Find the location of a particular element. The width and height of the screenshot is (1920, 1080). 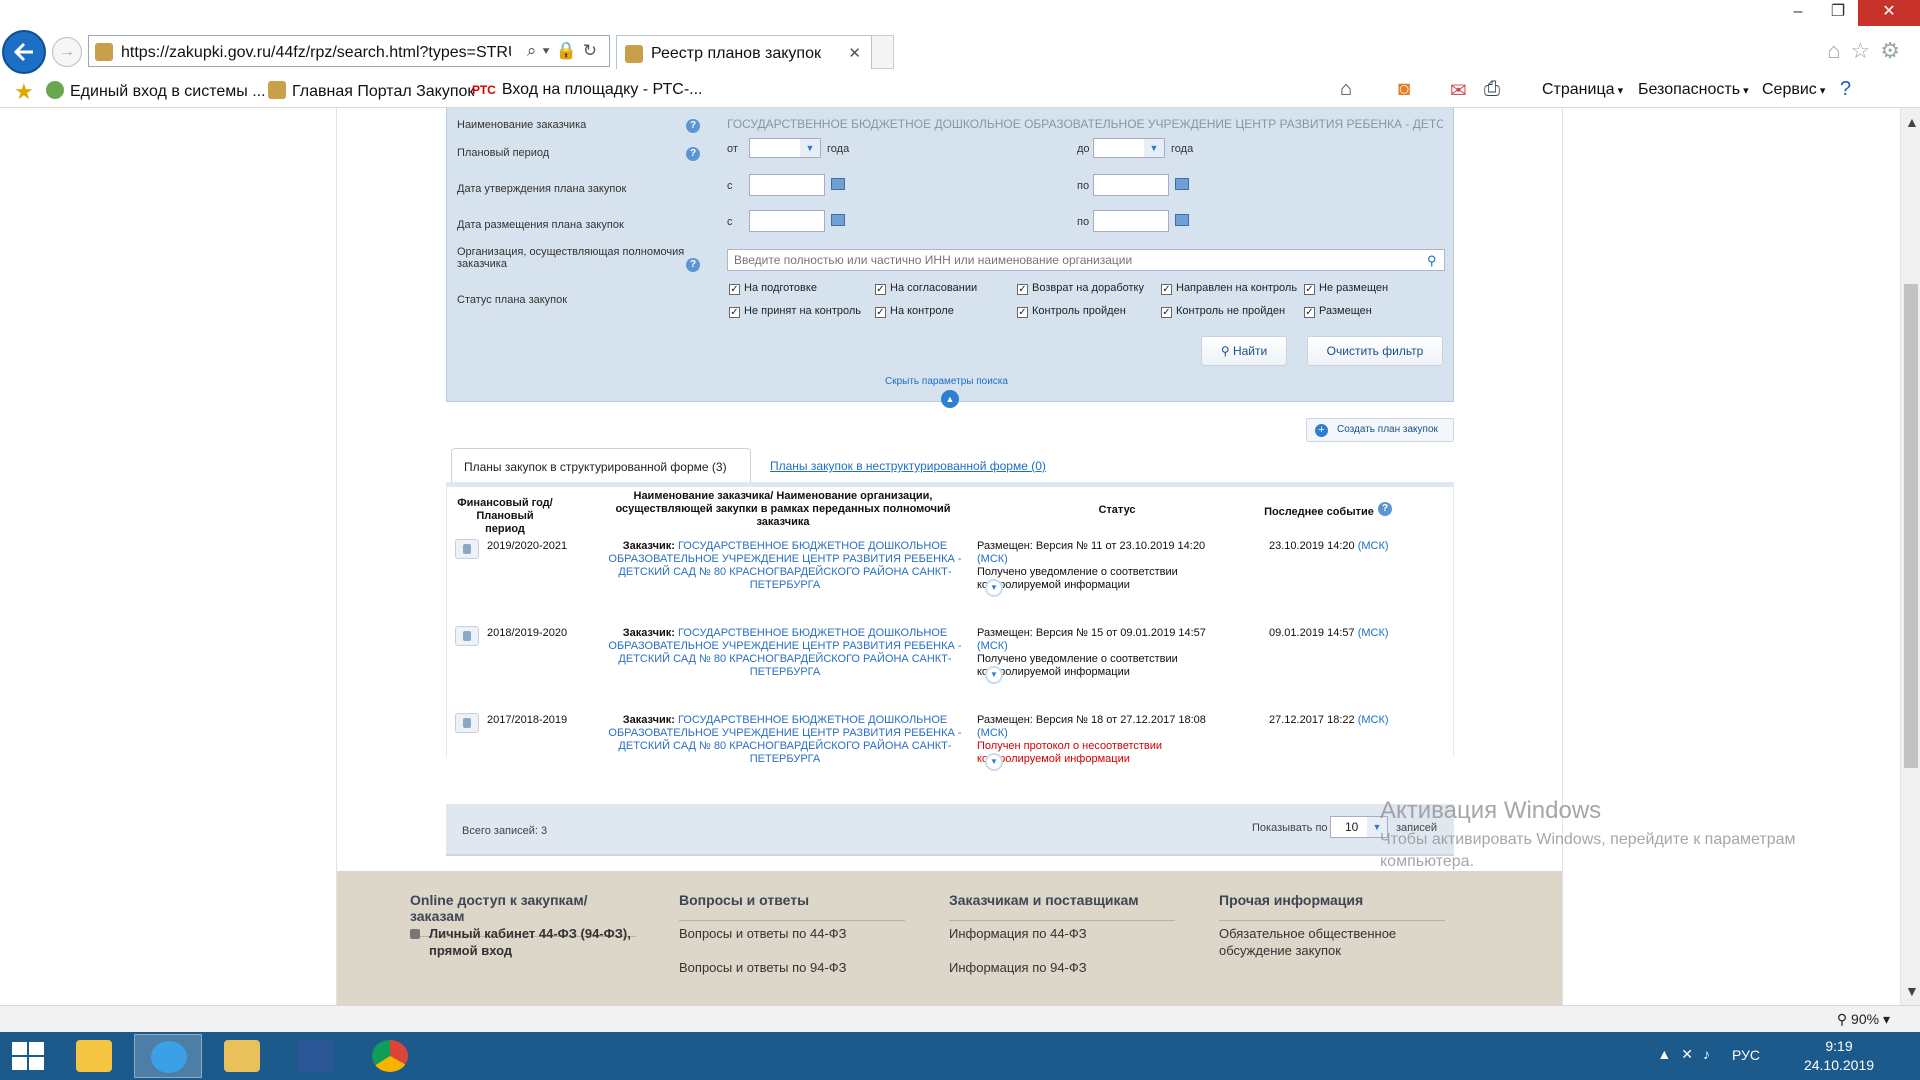

settings-gear-icon: ⚙ is located at coordinates (1895, 50).